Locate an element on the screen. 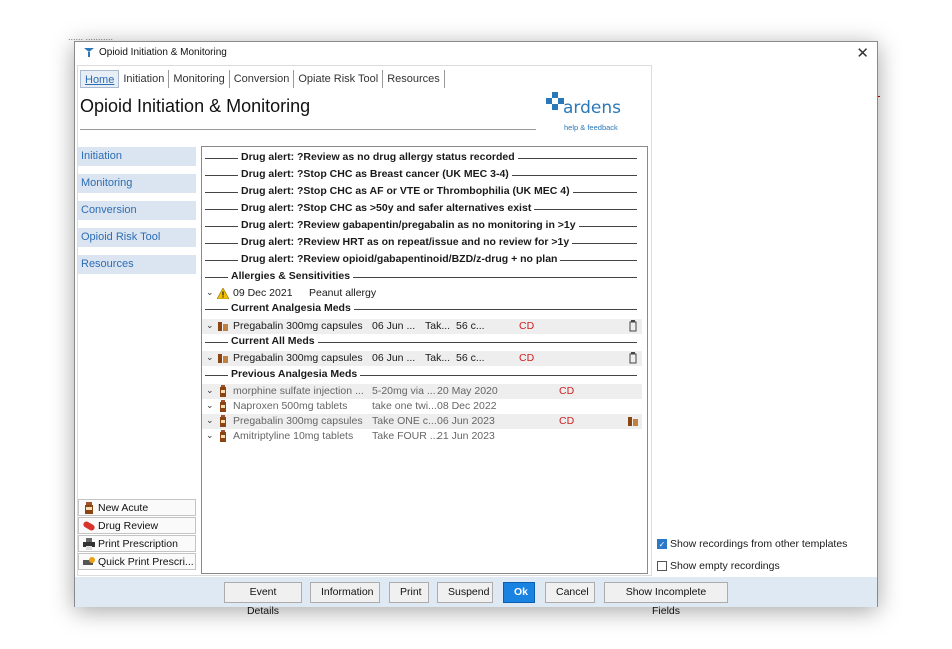 This screenshot has height=649, width=952. option-label: Show recordings from other templates is located at coordinates (759, 544).